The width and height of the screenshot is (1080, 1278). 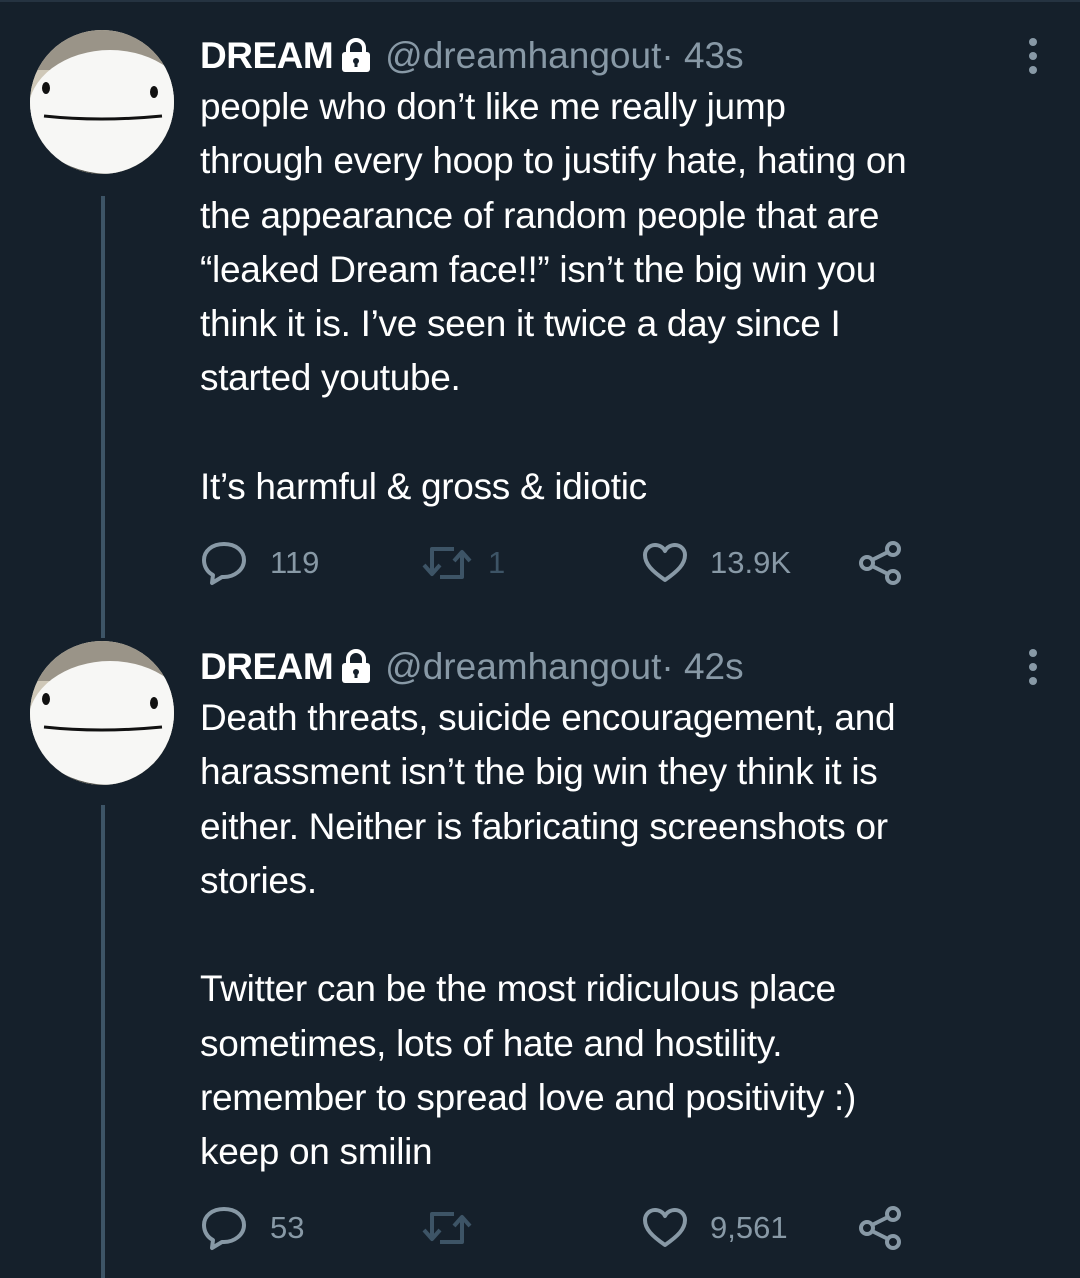 I want to click on reply-count: 53, so click(x=287, y=1227).